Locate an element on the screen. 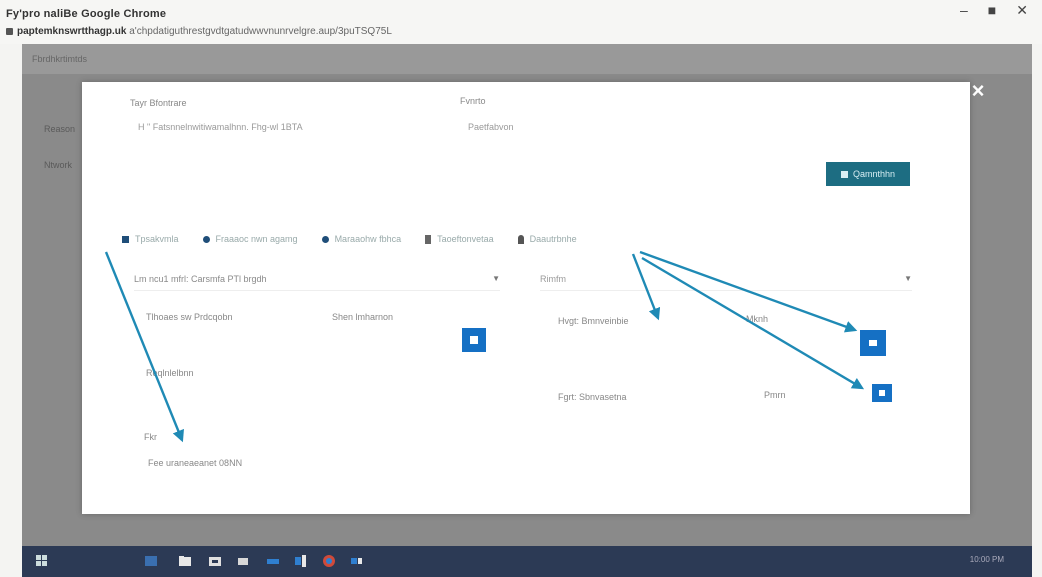 Image resolution: width=1042 pixels, height=577 pixels. maximize-button: ■ is located at coordinates (992, 10).